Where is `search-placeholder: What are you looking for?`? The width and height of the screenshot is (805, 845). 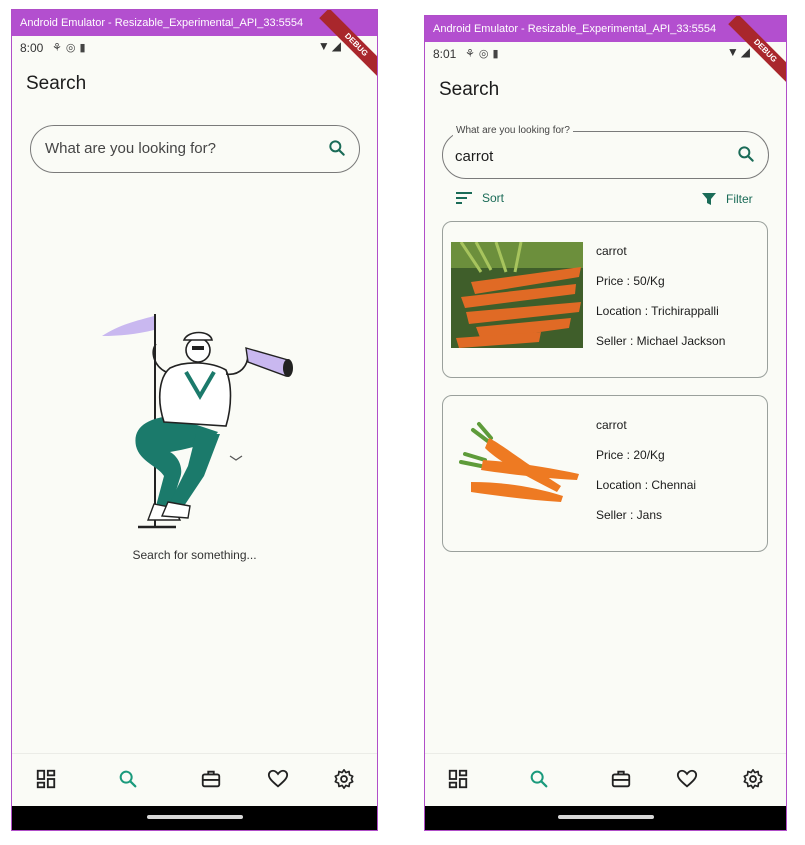
search-placeholder: What are you looking for? is located at coordinates (130, 148).